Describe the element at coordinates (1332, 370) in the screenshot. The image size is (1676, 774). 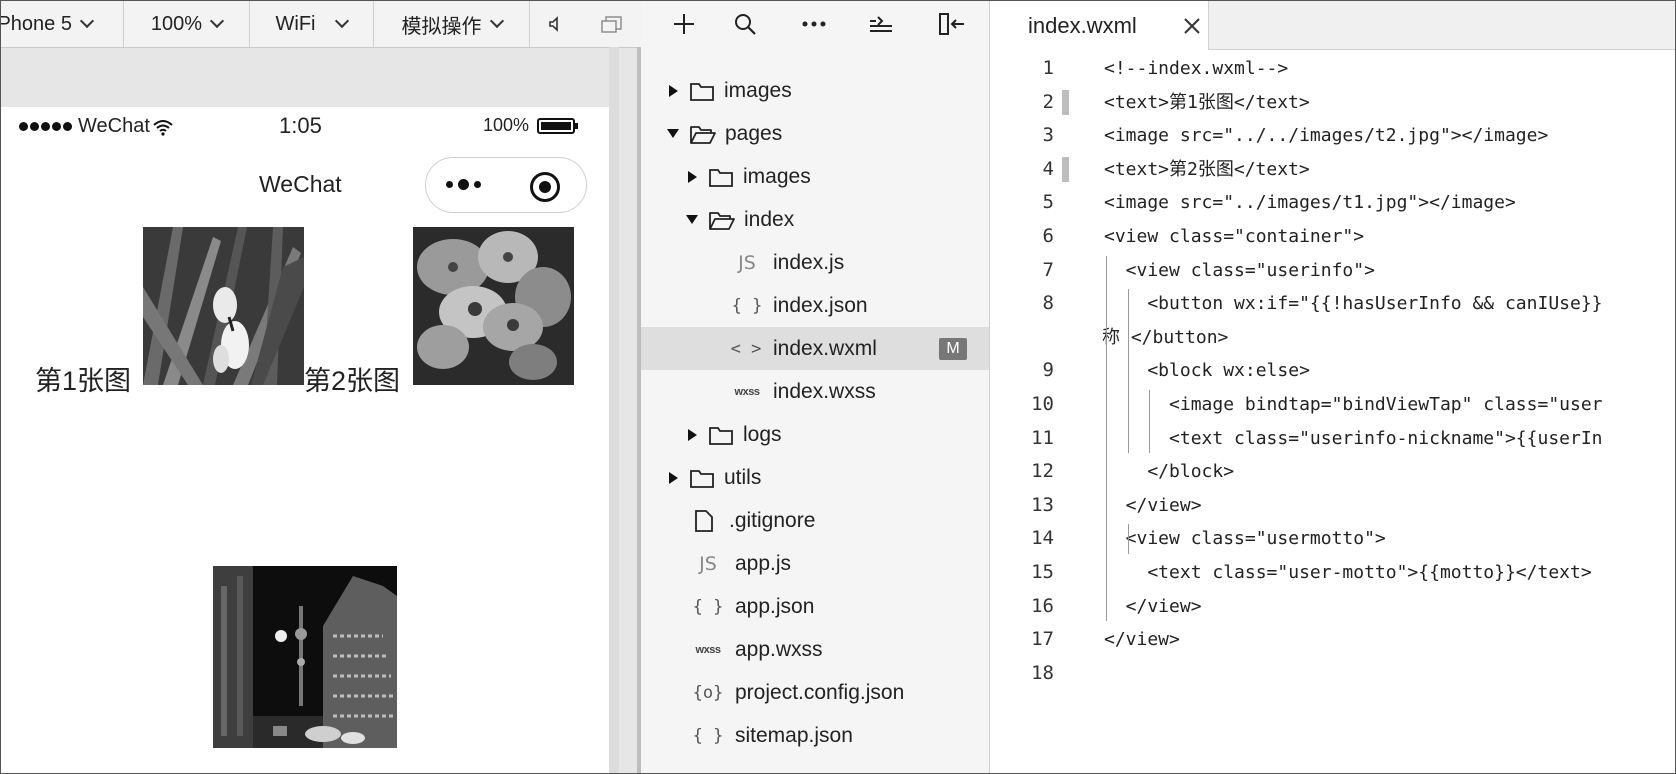
I see `code-line: 9 <block wx:else>` at that location.